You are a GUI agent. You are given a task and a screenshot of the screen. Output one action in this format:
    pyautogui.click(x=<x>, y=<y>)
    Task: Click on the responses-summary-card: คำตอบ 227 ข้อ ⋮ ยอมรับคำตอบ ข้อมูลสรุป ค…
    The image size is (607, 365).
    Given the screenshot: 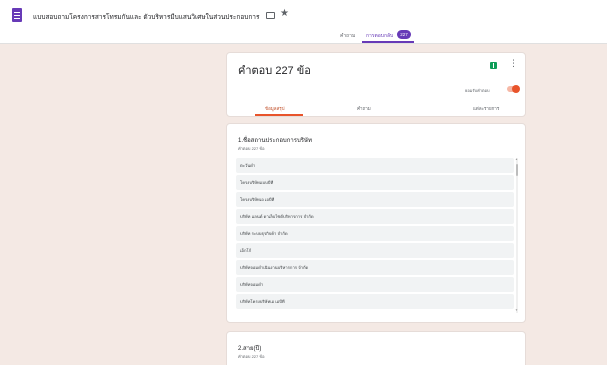 What is the action you would take?
    pyautogui.click(x=376, y=84)
    